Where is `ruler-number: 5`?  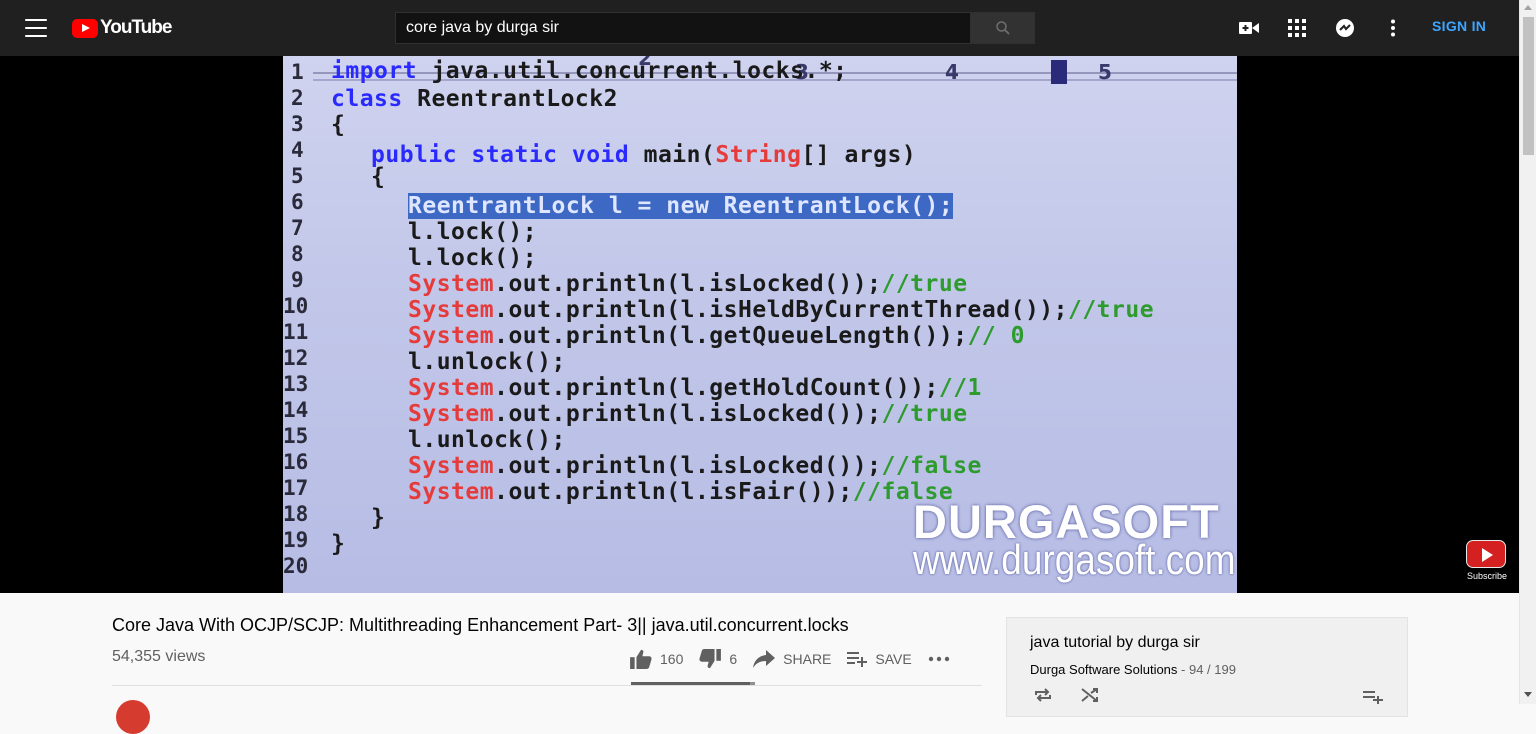 ruler-number: 5 is located at coordinates (1105, 72).